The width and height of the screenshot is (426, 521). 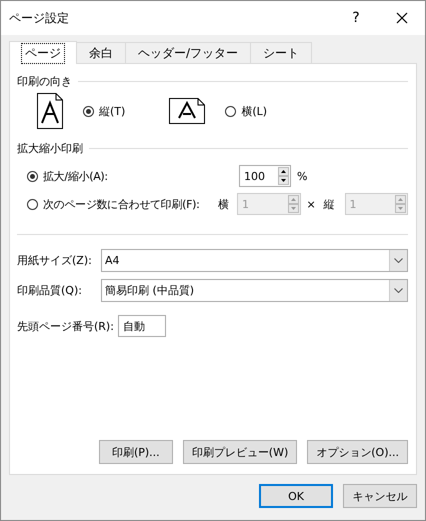 I want to click on tab: シート, so click(x=281, y=52).